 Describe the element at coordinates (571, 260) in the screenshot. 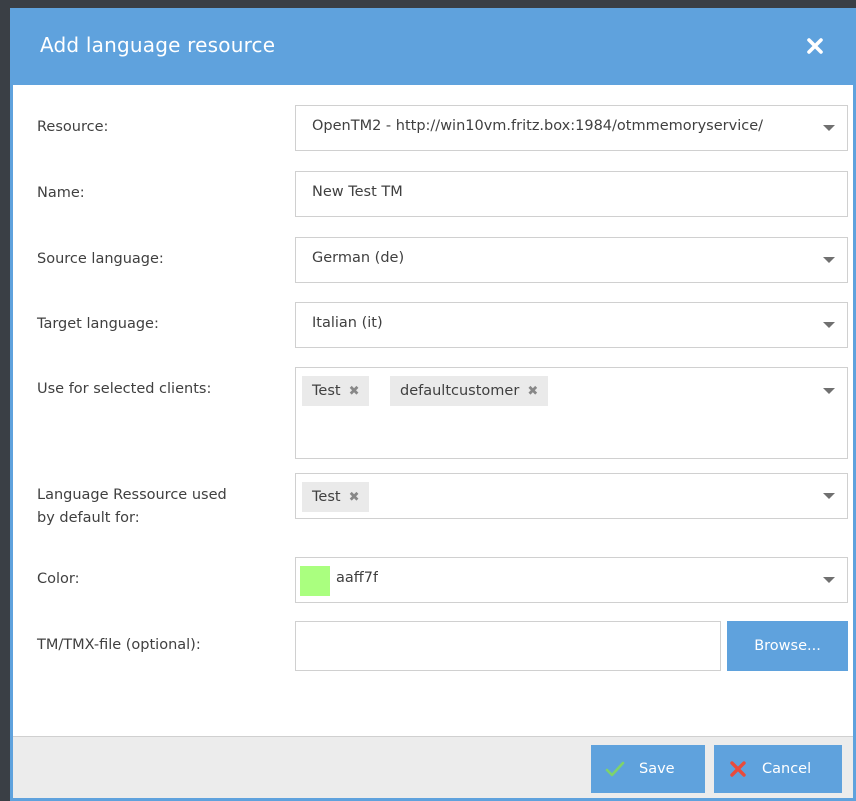

I see `source-language-select: German (de)` at that location.